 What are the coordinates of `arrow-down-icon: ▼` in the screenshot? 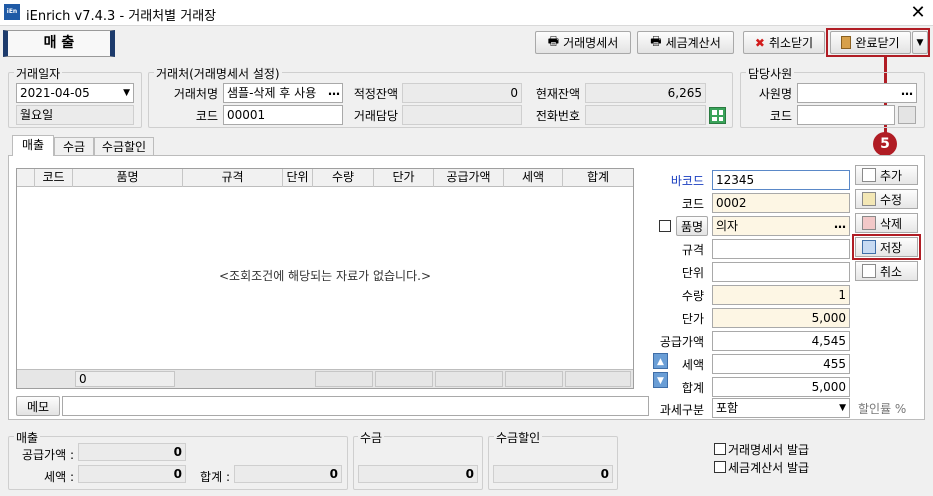 It's located at (660, 380).